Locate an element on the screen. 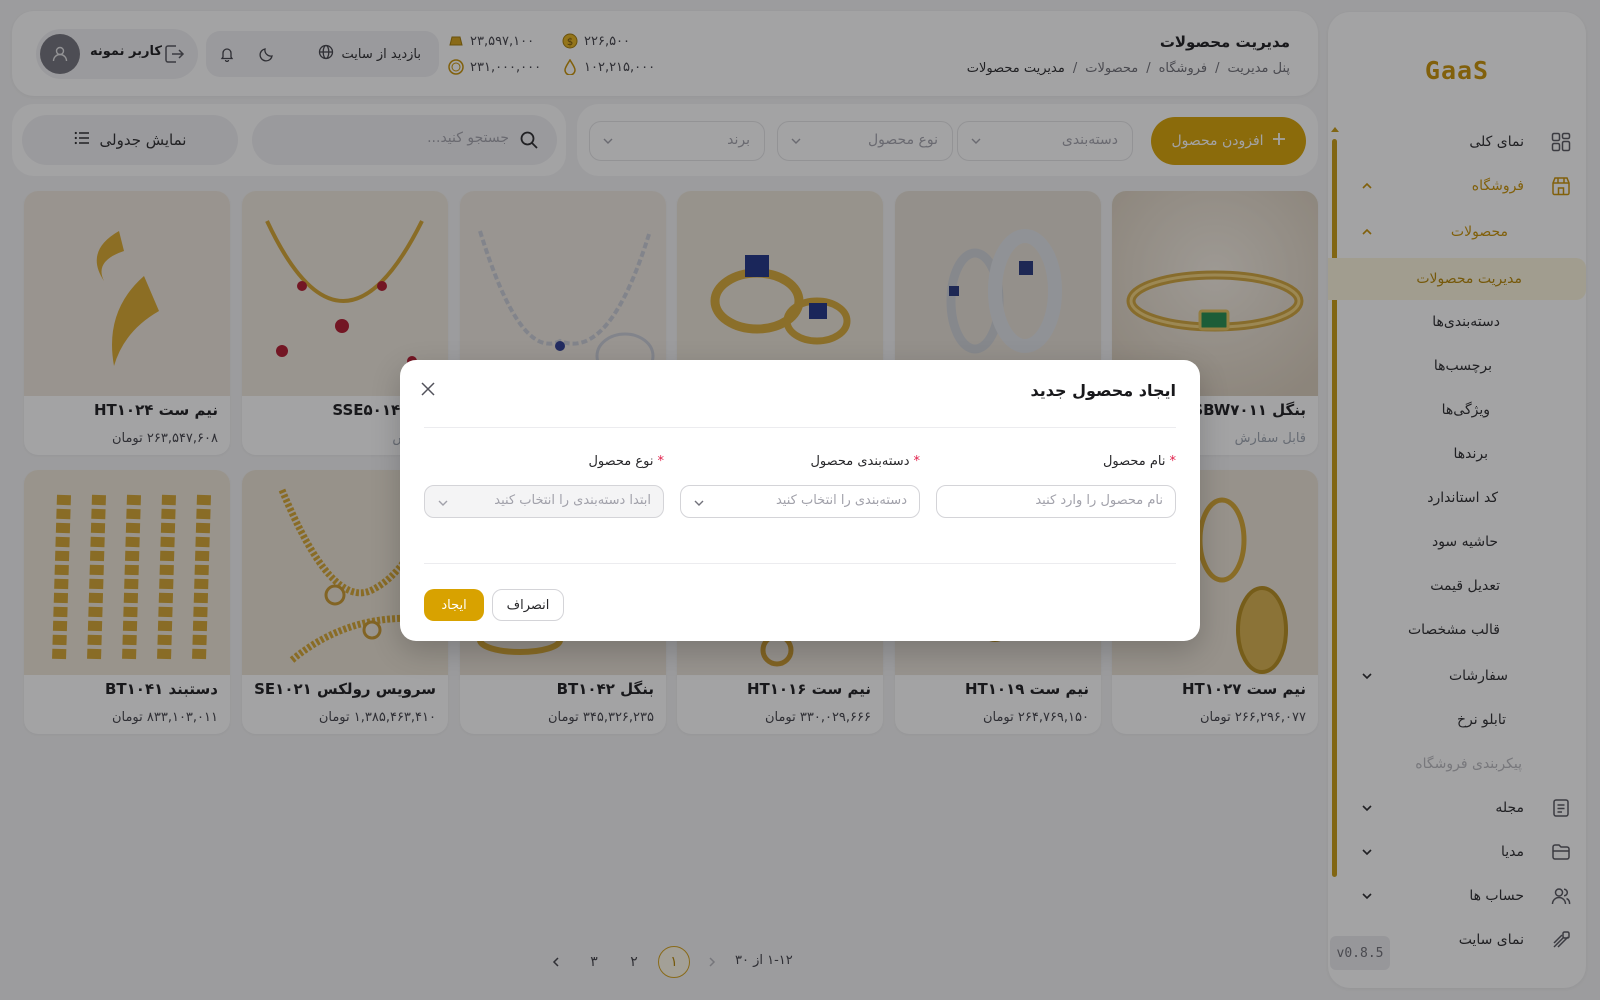 This screenshot has width=1600, height=1000. product-category-select: دسته‌بندی را انتخاب کنید is located at coordinates (800, 501).